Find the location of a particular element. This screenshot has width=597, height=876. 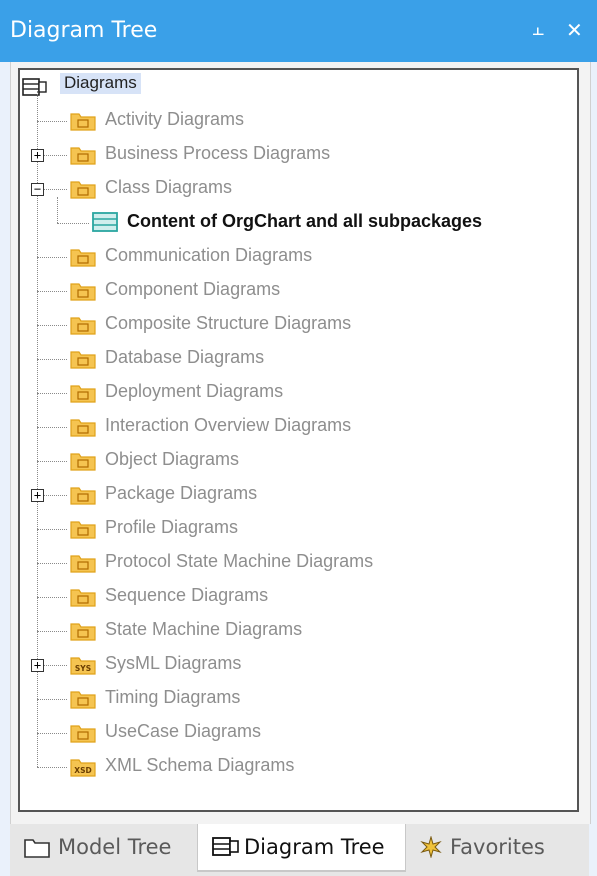

tree-item-label: XML Schema Diagrams is located at coordinates (200, 765).